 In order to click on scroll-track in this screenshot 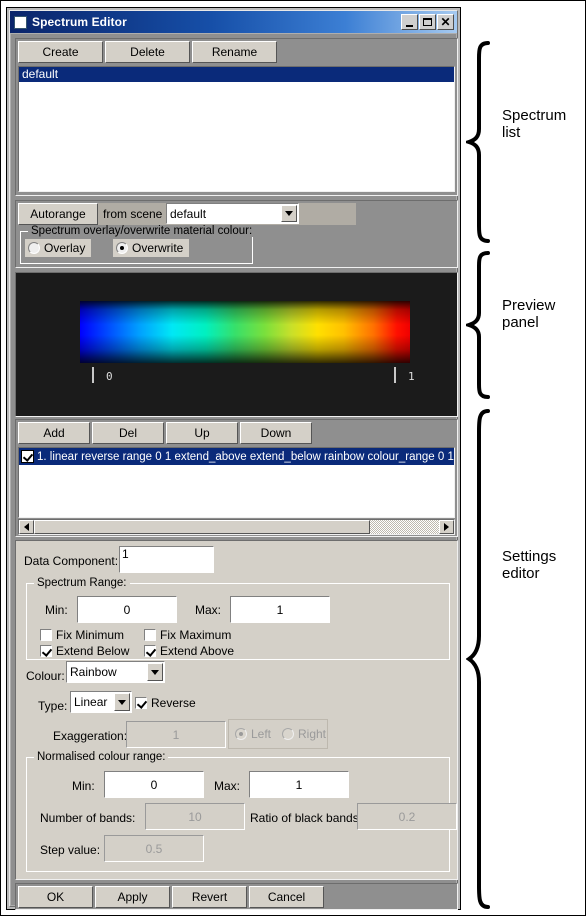, I will do `click(236, 527)`.